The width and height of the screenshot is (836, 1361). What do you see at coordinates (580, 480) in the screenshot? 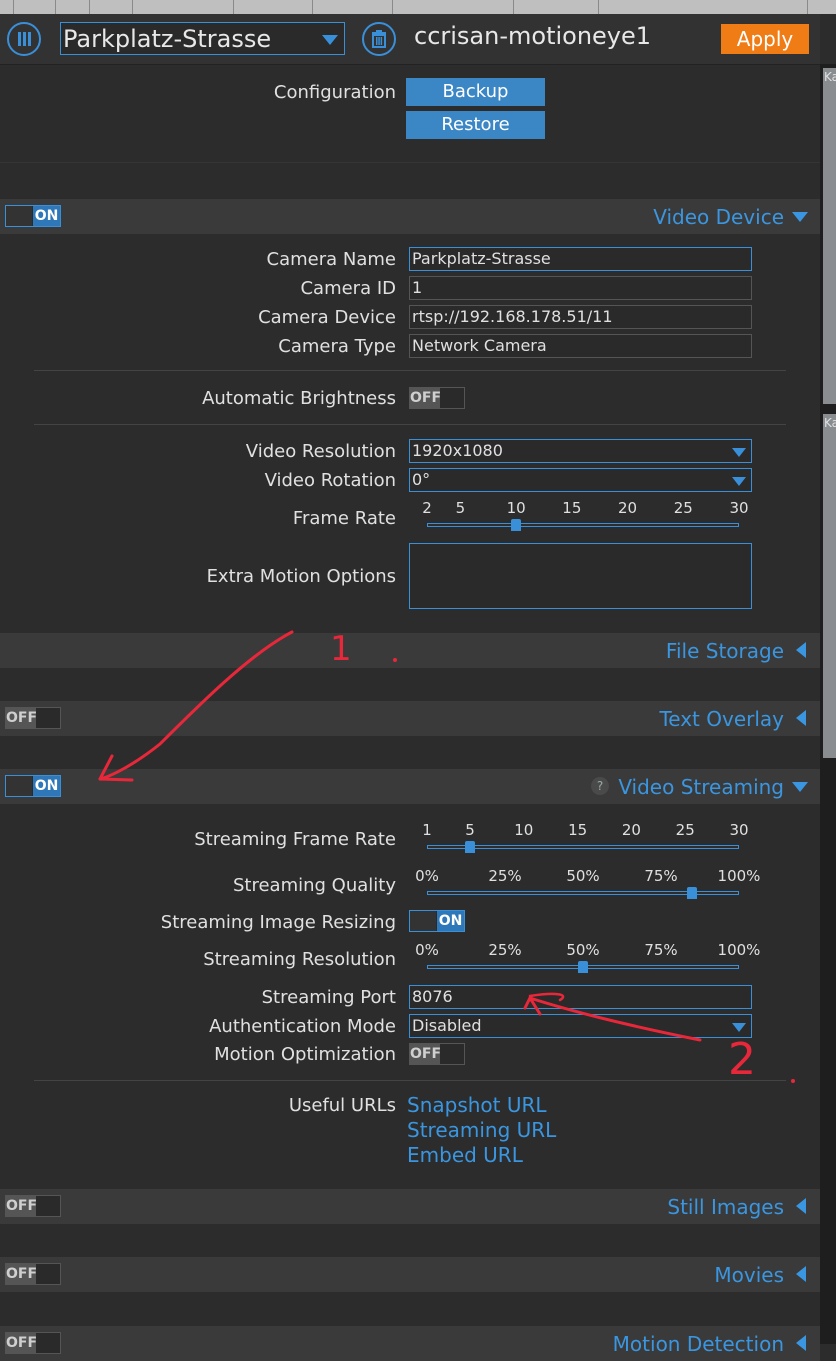
I see `video-rotation-select: 0°` at bounding box center [580, 480].